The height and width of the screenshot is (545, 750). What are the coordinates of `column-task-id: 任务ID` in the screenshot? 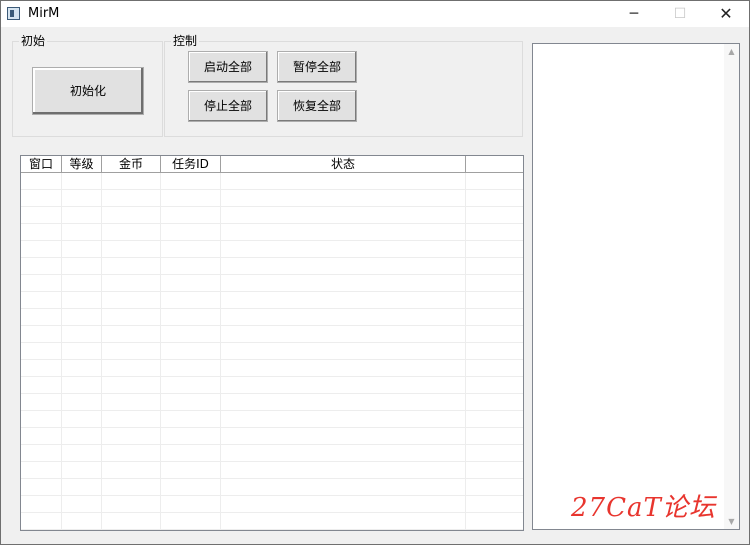 It's located at (191, 164).